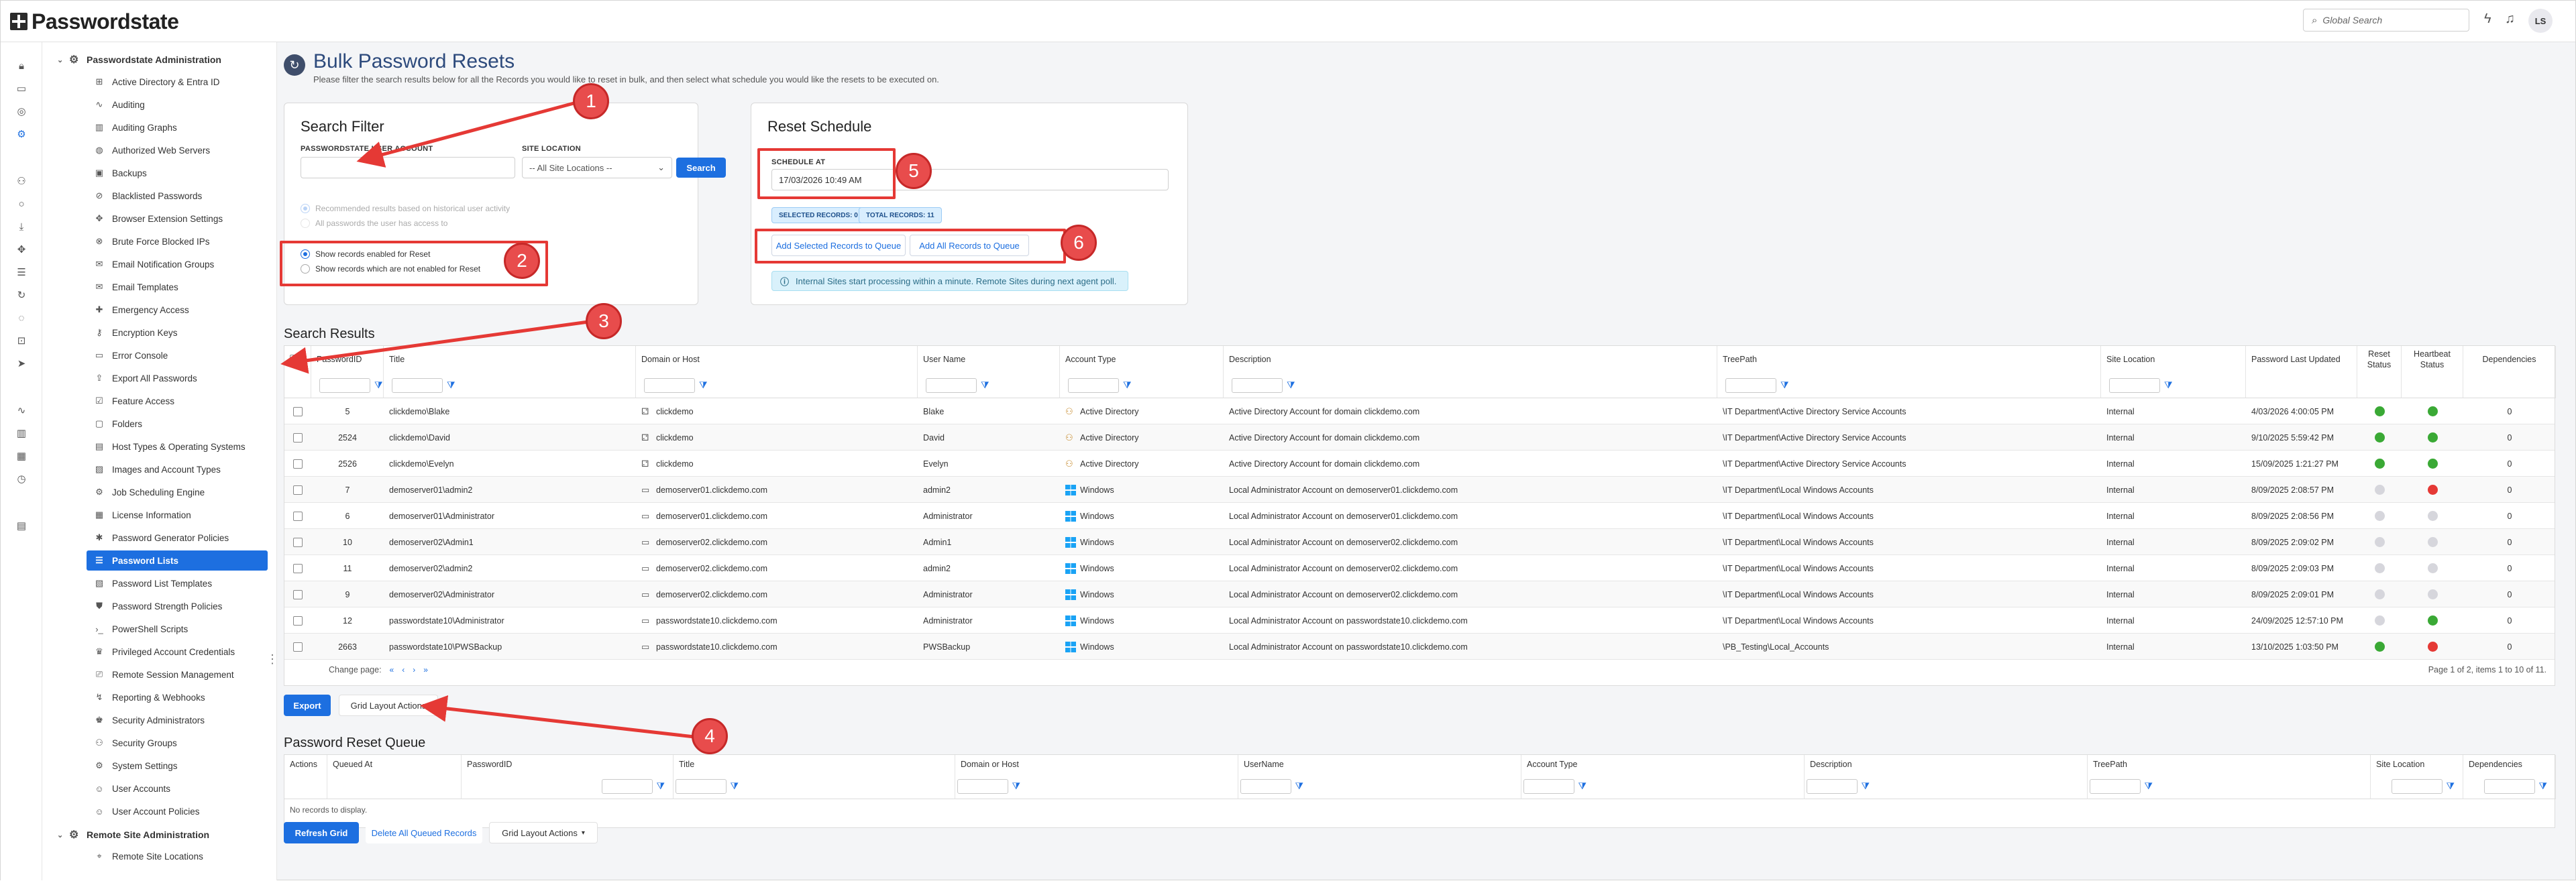 The height and width of the screenshot is (881, 2576). I want to click on sidebar-item-export-all-passwords: ⇪ Export All Passwords, so click(177, 378).